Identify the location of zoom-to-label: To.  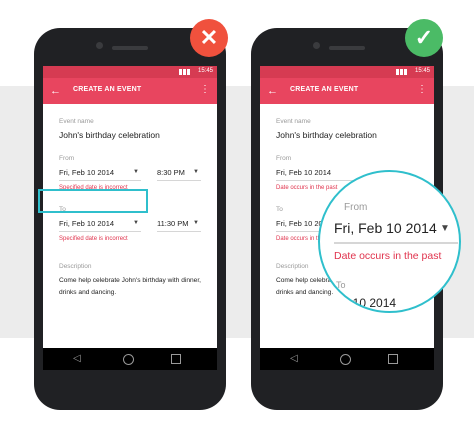
(341, 285).